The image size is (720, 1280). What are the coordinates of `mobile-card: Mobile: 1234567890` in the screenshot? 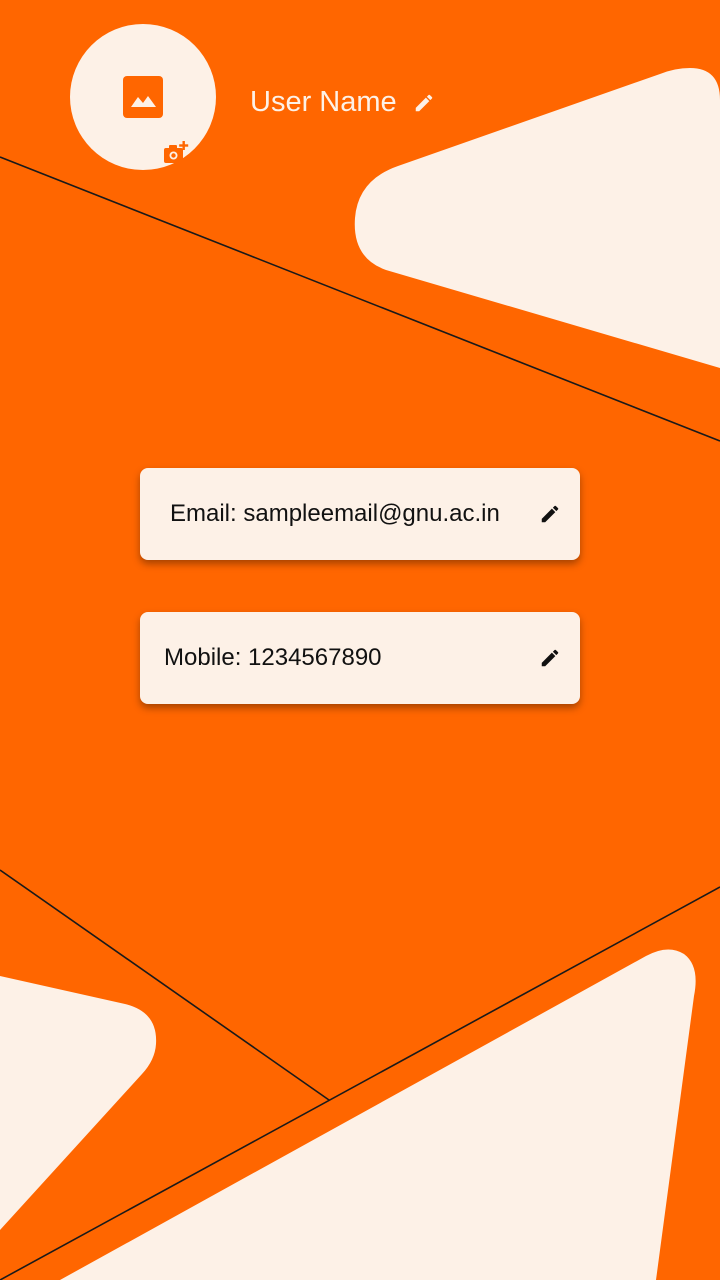 It's located at (360, 658).